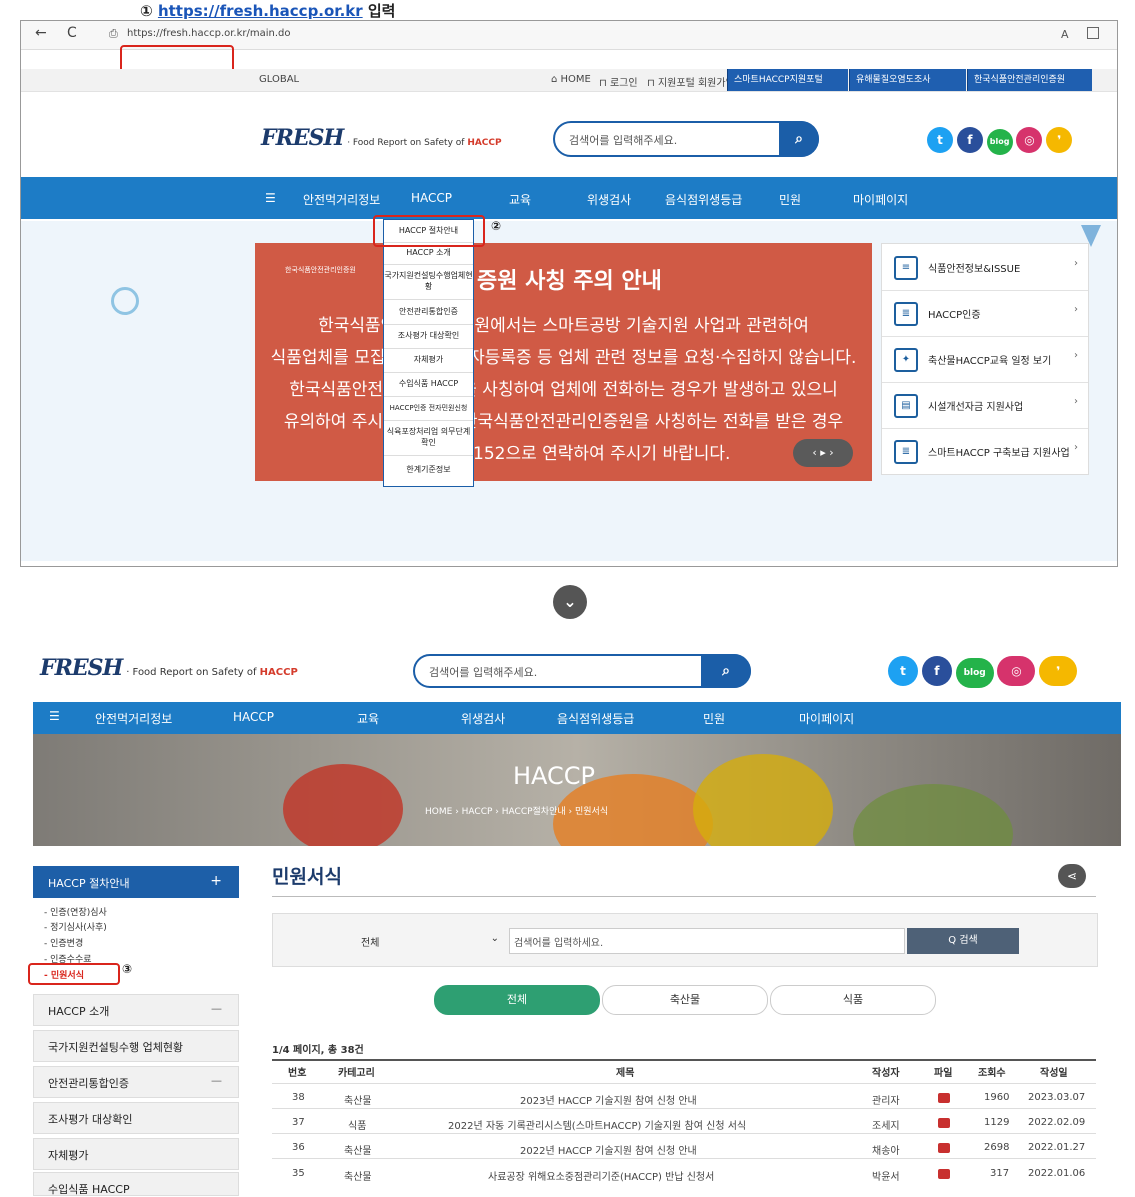 This screenshot has height=1197, width=1135. Describe the element at coordinates (992, 1073) in the screenshot. I see `col-views: 조회수` at that location.